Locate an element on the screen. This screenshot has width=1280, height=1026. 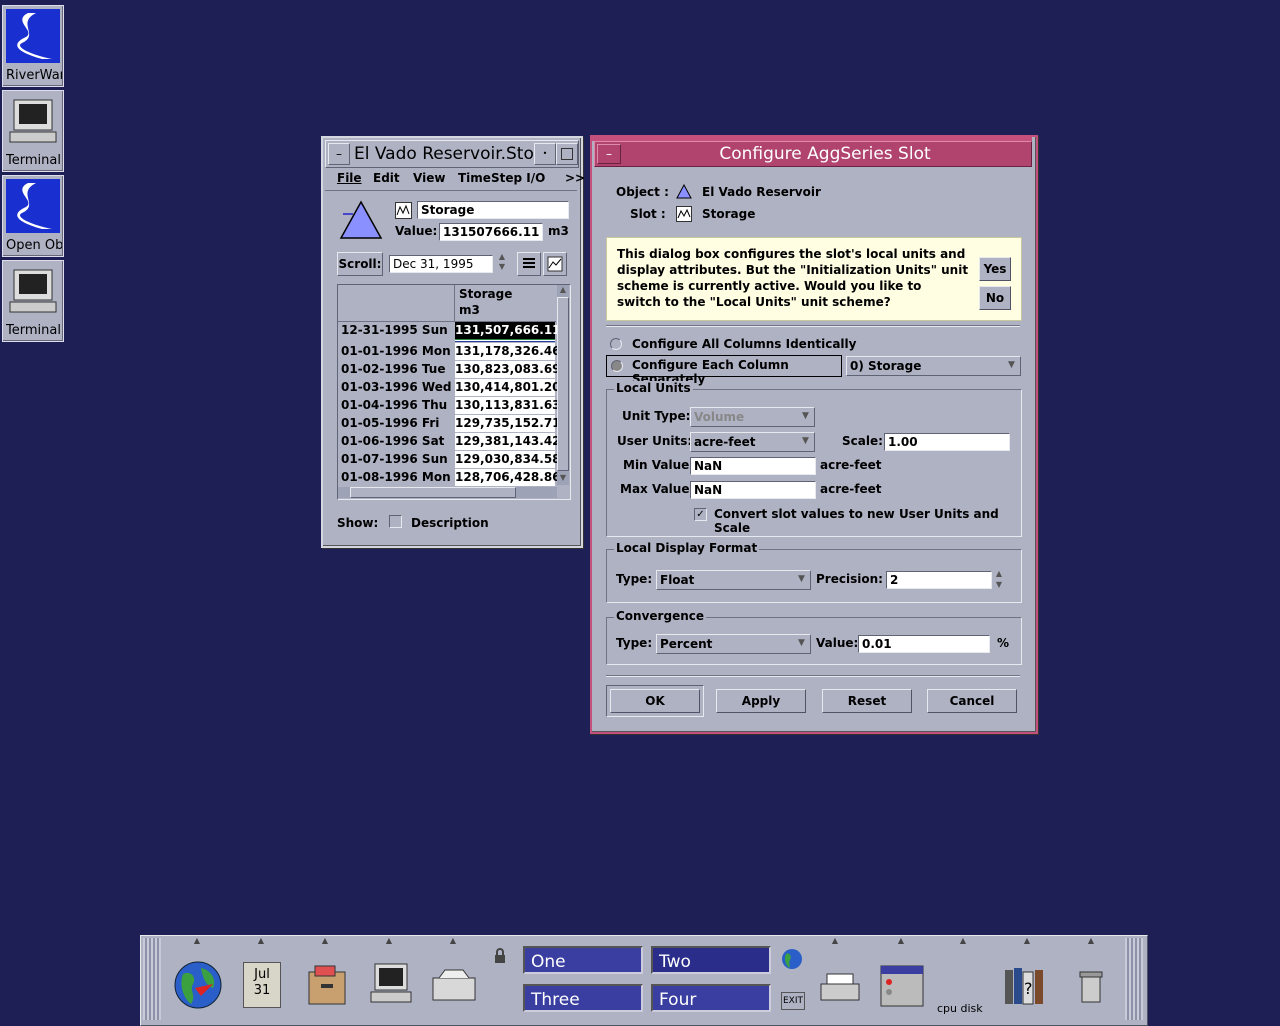
configure-all-radio is located at coordinates (616, 344).